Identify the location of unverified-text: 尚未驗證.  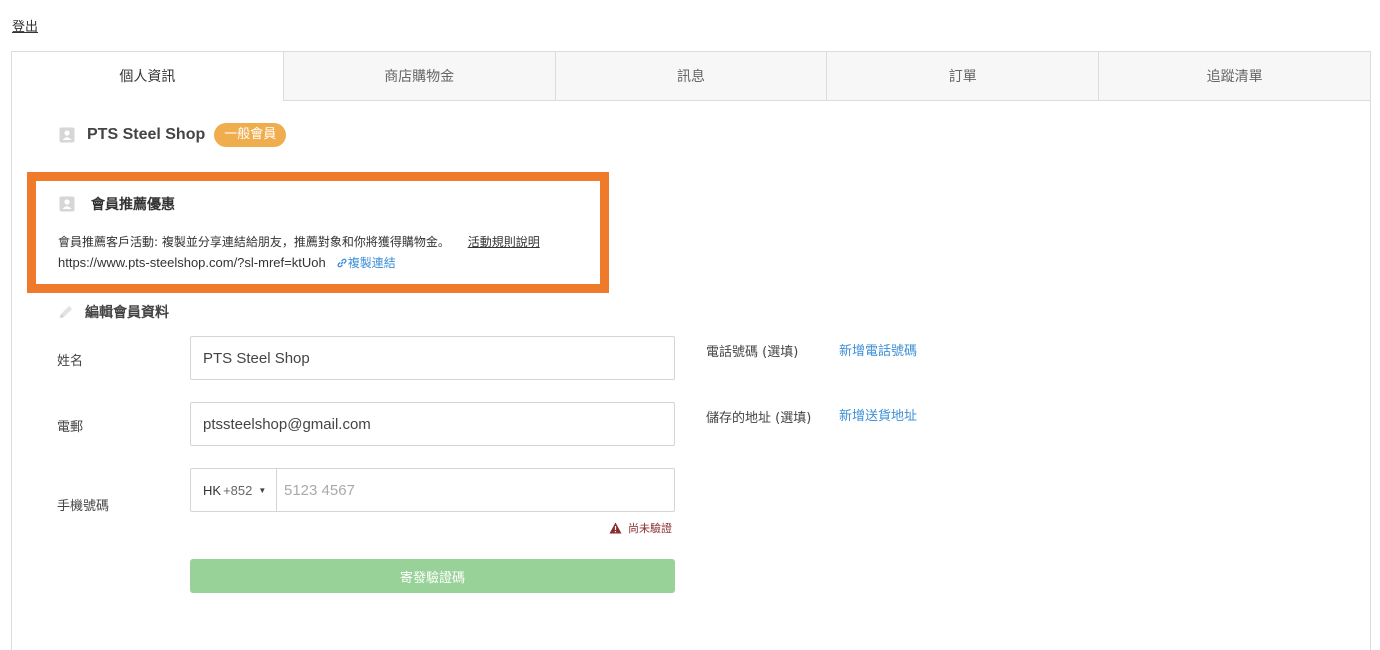
(650, 528).